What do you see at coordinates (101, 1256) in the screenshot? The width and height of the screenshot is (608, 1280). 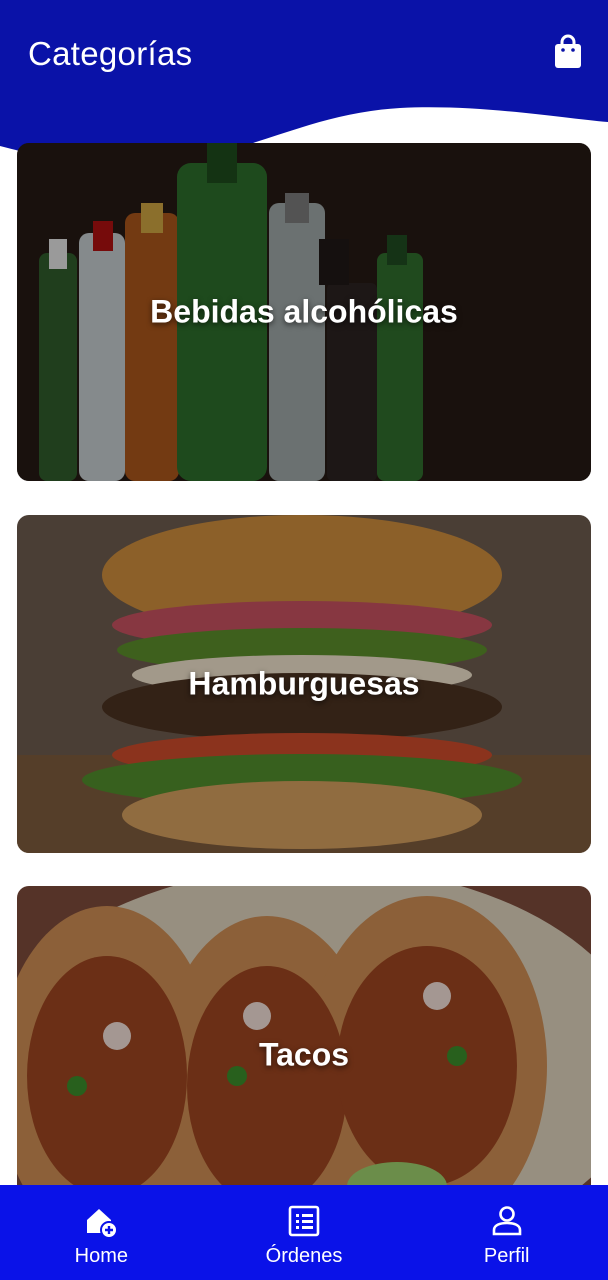 I see `nav-label: Home` at bounding box center [101, 1256].